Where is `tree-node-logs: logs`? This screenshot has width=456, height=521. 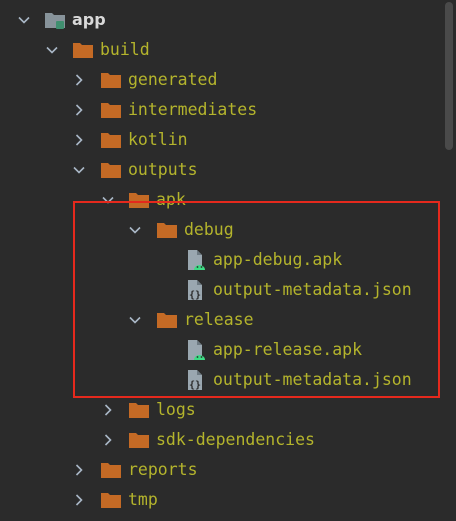
tree-node-logs: logs is located at coordinates (228, 410).